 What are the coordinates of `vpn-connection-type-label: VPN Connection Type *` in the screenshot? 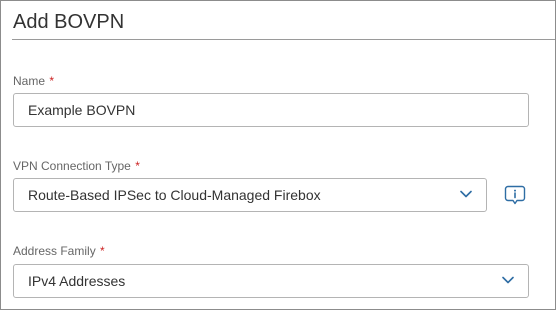 It's located at (76, 166).